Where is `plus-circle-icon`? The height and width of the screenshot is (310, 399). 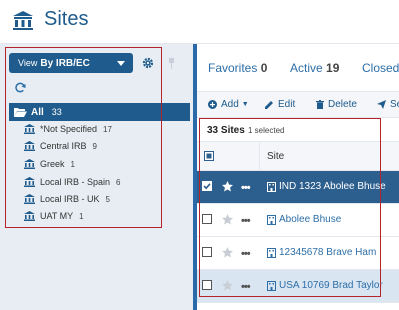 plus-circle-icon is located at coordinates (212, 104).